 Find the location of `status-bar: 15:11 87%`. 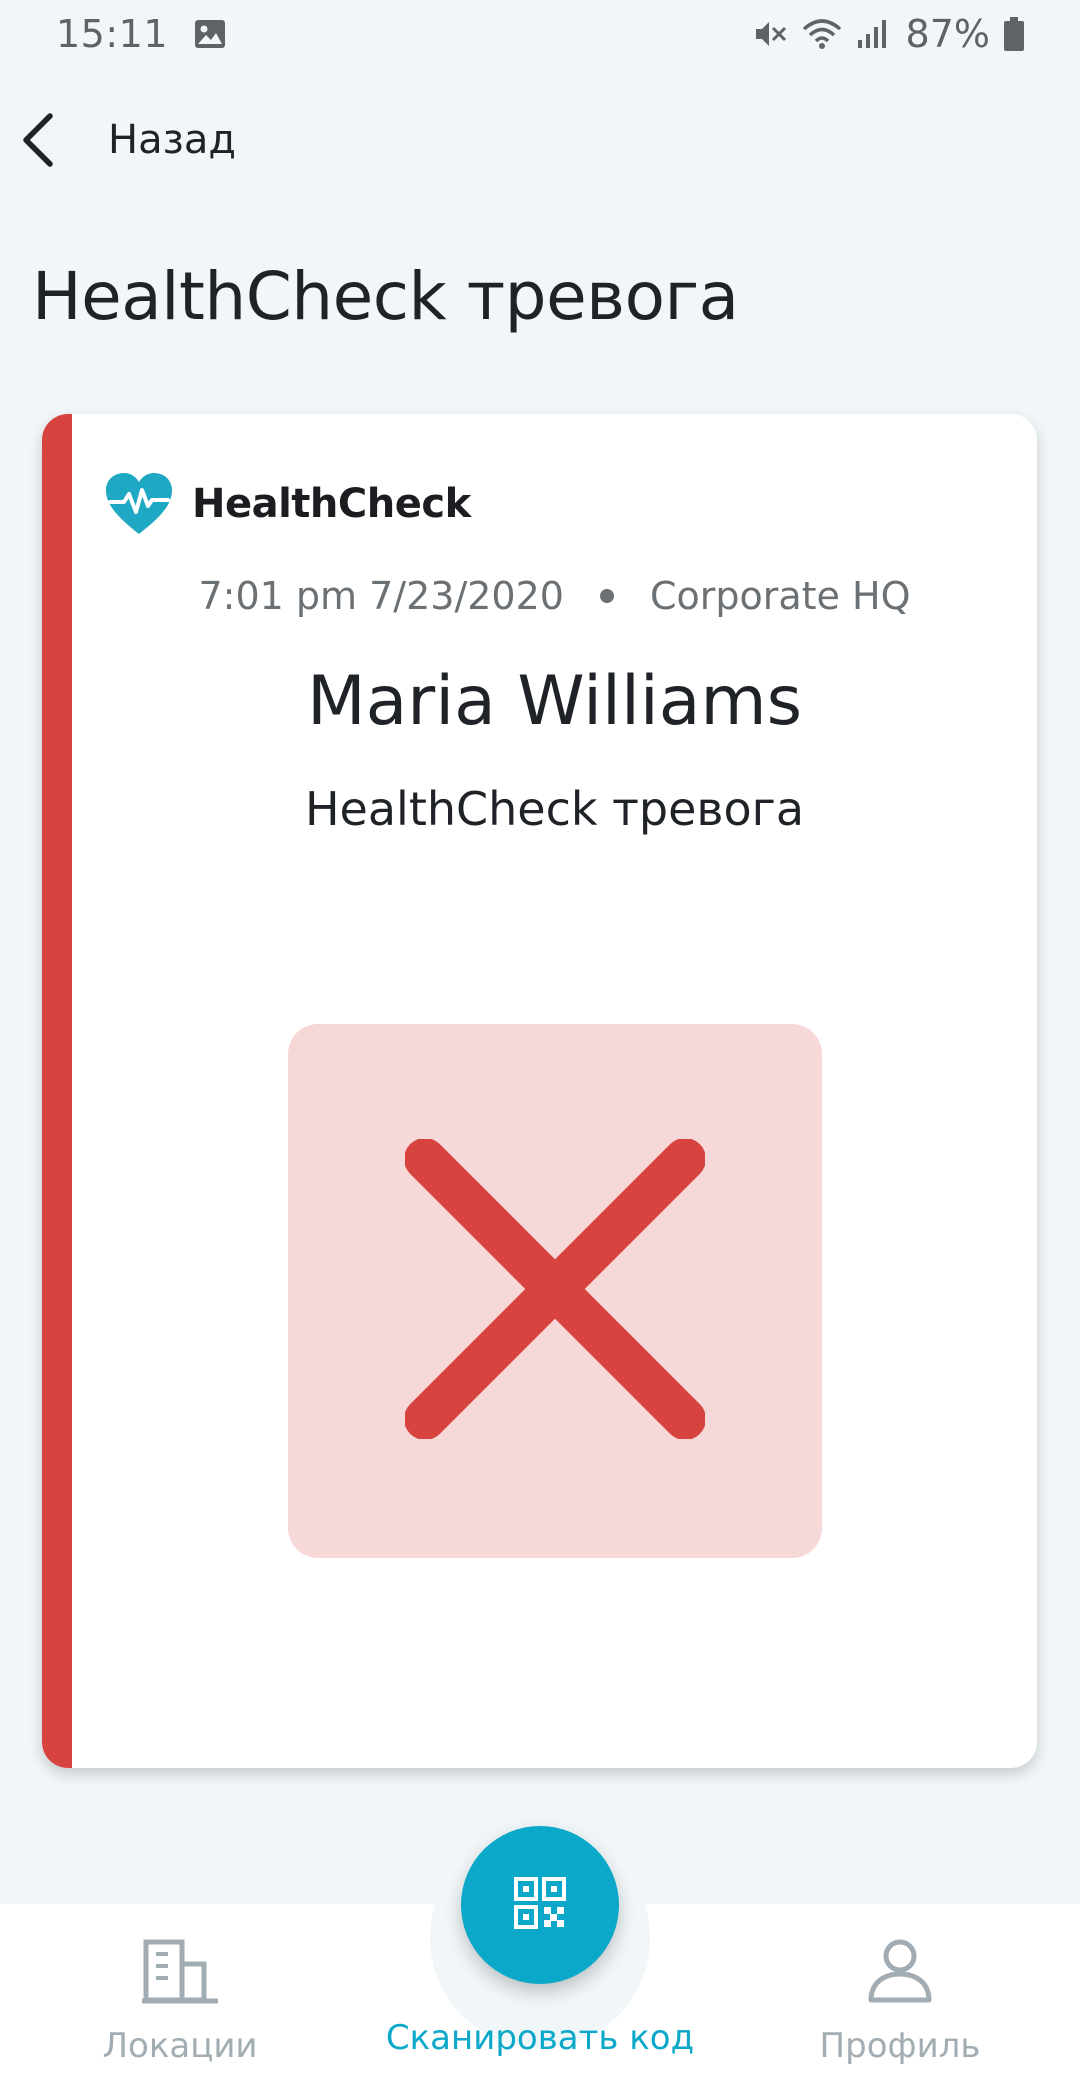

status-bar: 15:11 87% is located at coordinates (540, 34).